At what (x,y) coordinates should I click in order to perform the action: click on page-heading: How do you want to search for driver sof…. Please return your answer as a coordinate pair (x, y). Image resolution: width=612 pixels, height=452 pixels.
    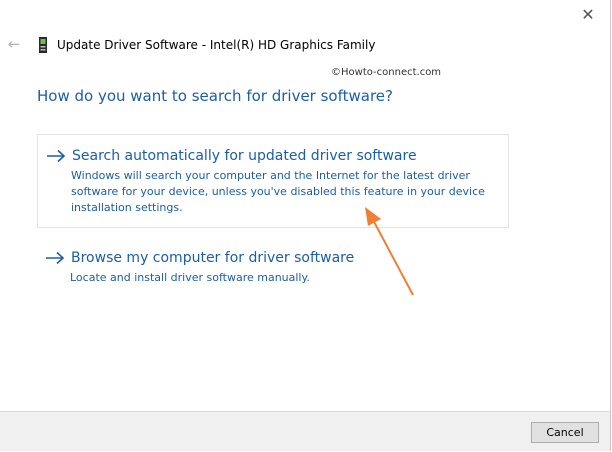
    Looking at the image, I should click on (215, 96).